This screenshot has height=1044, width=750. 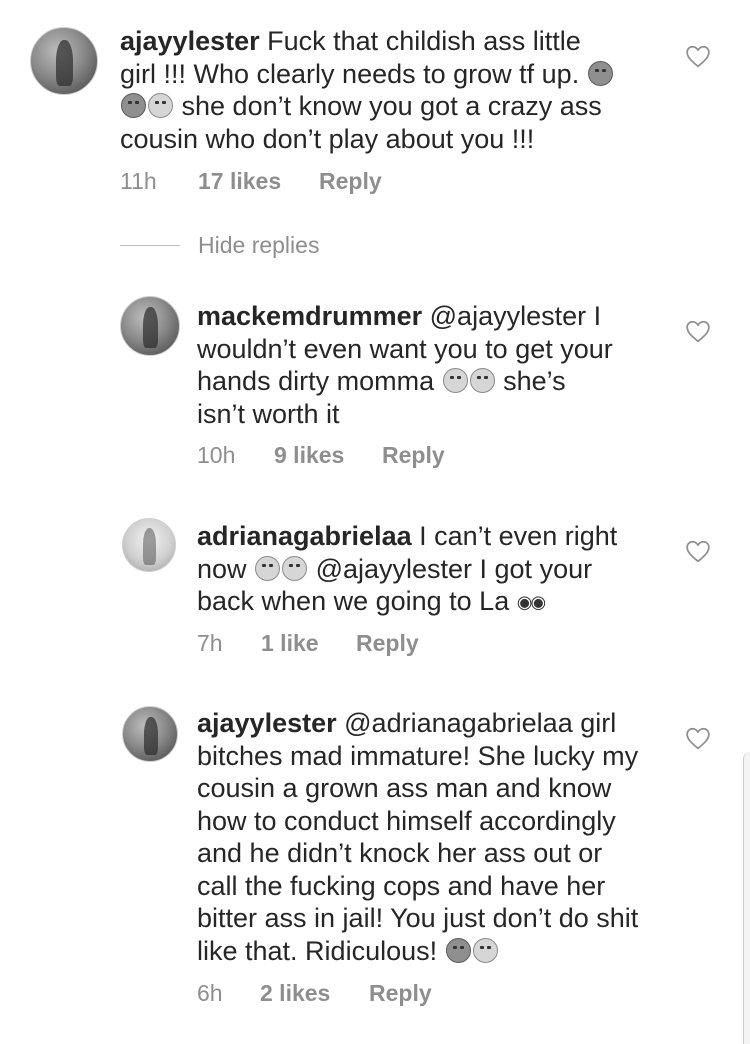 What do you see at coordinates (304, 536) in the screenshot?
I see `comment-username: adrianagabrielaa` at bounding box center [304, 536].